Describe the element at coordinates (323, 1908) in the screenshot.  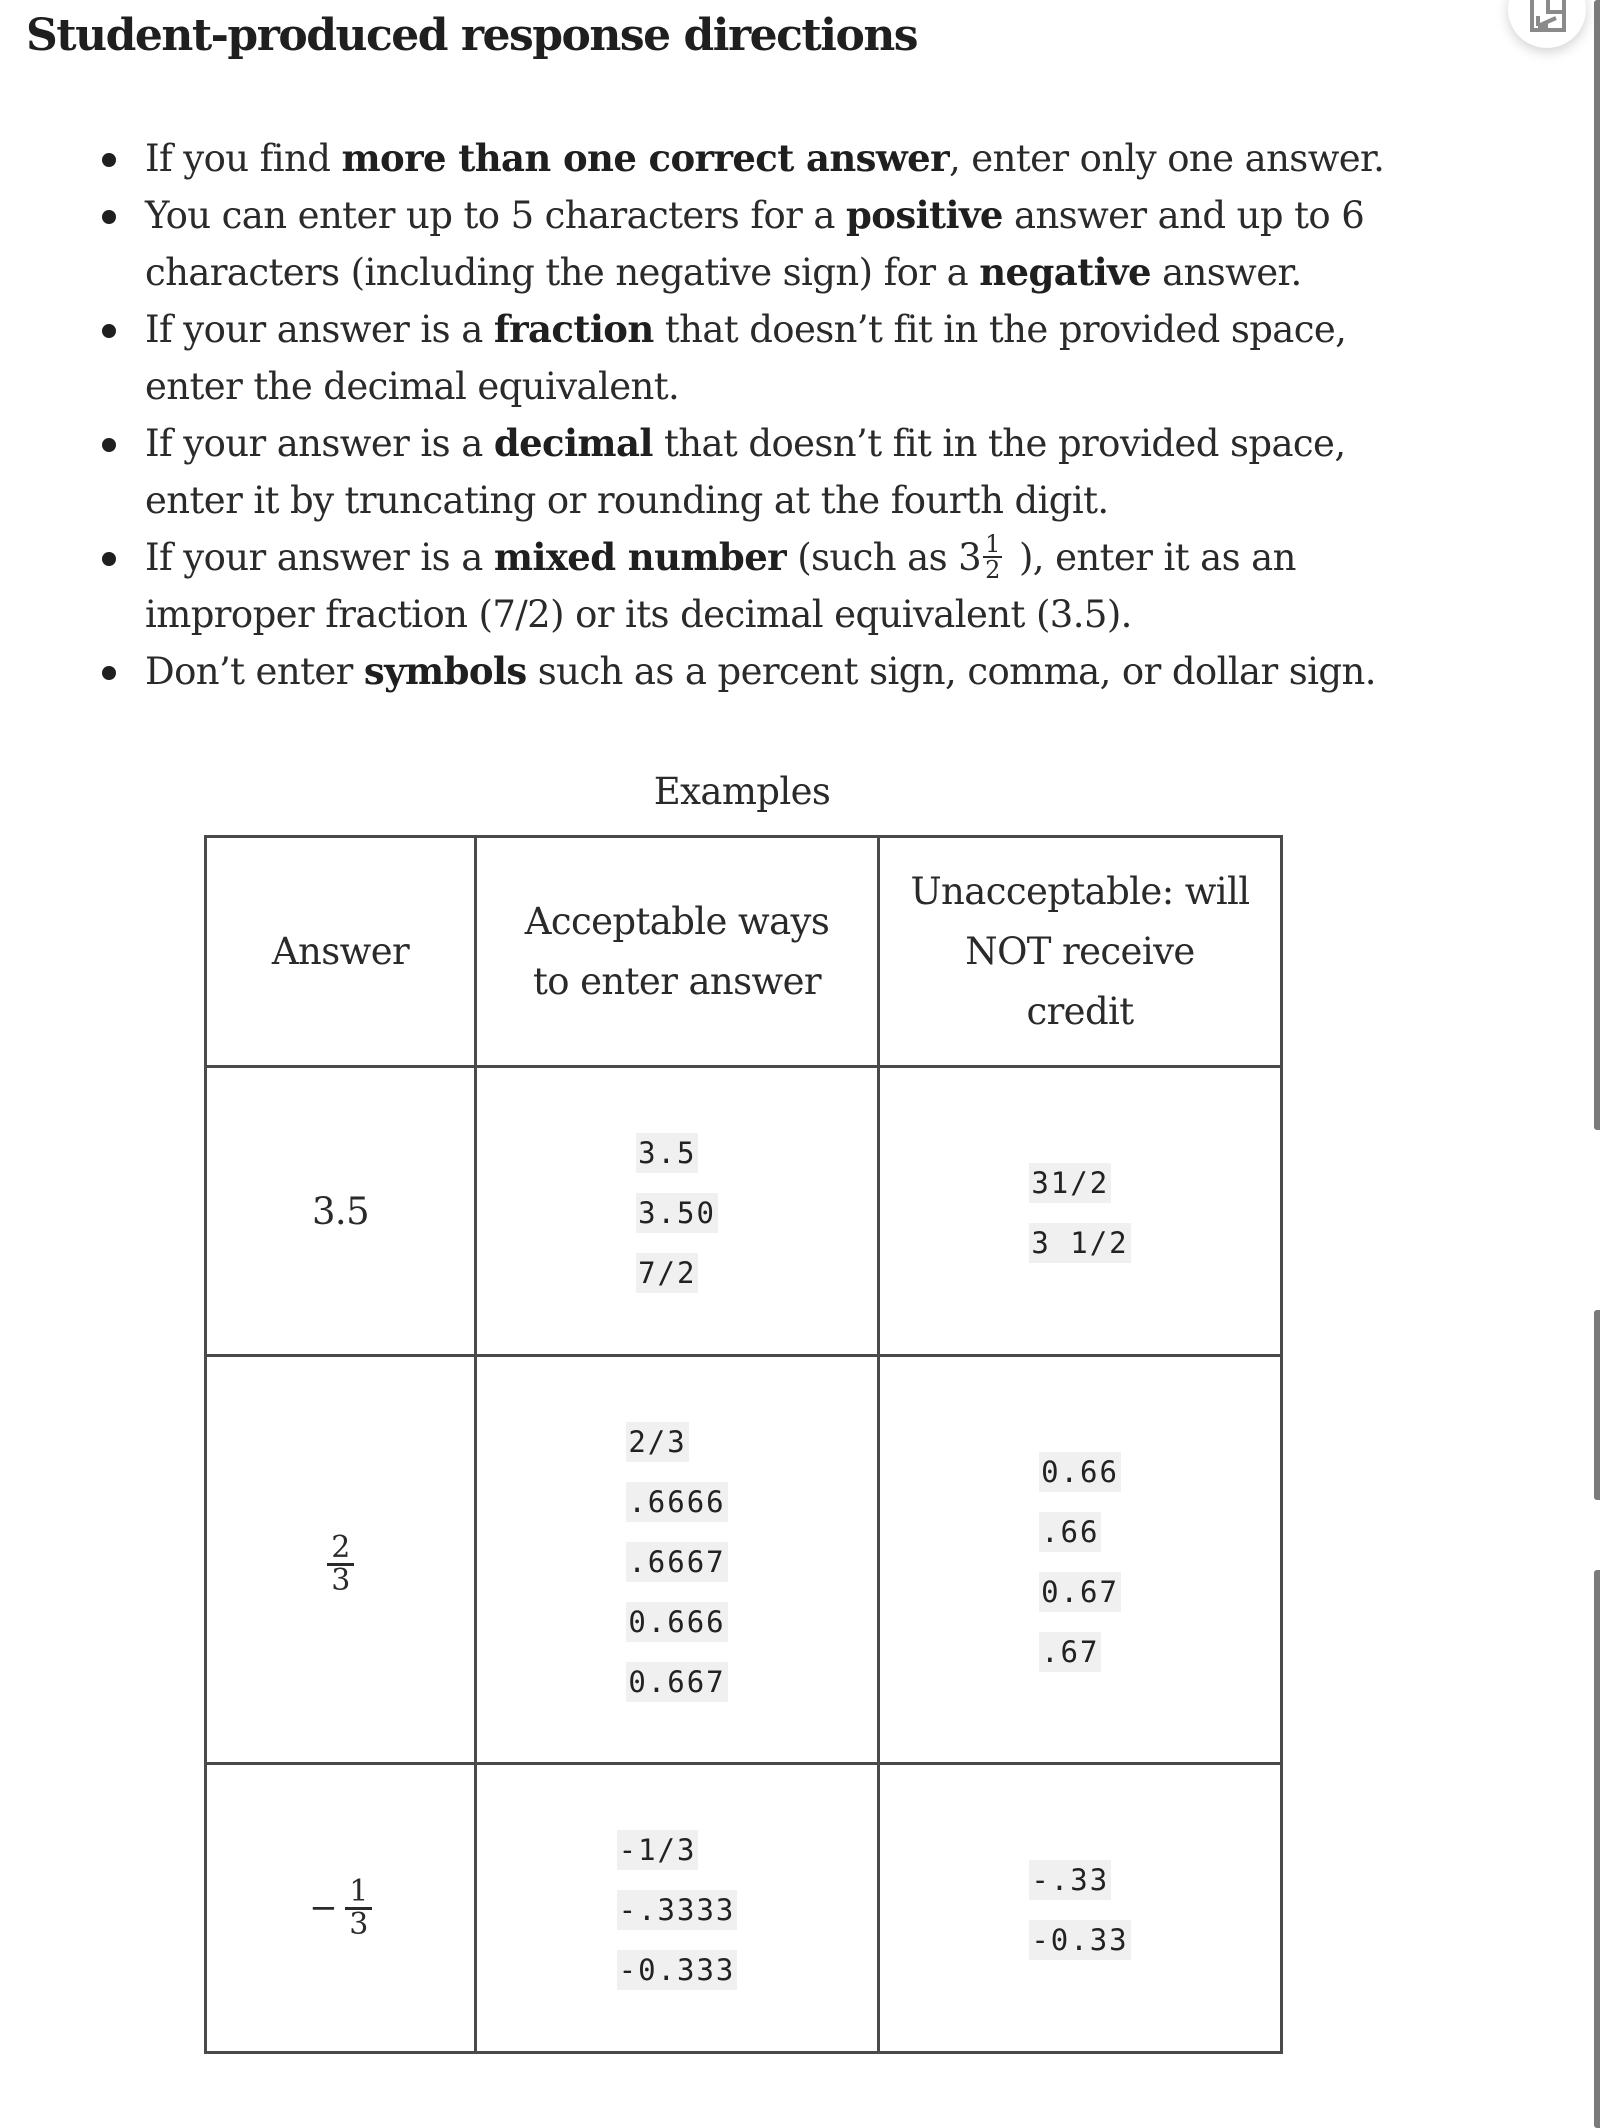
I see `minus-sign: −` at that location.